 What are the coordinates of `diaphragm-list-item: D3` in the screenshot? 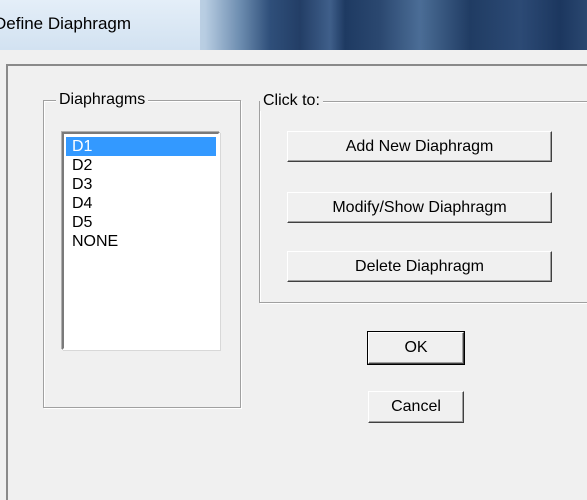 It's located at (141, 184).